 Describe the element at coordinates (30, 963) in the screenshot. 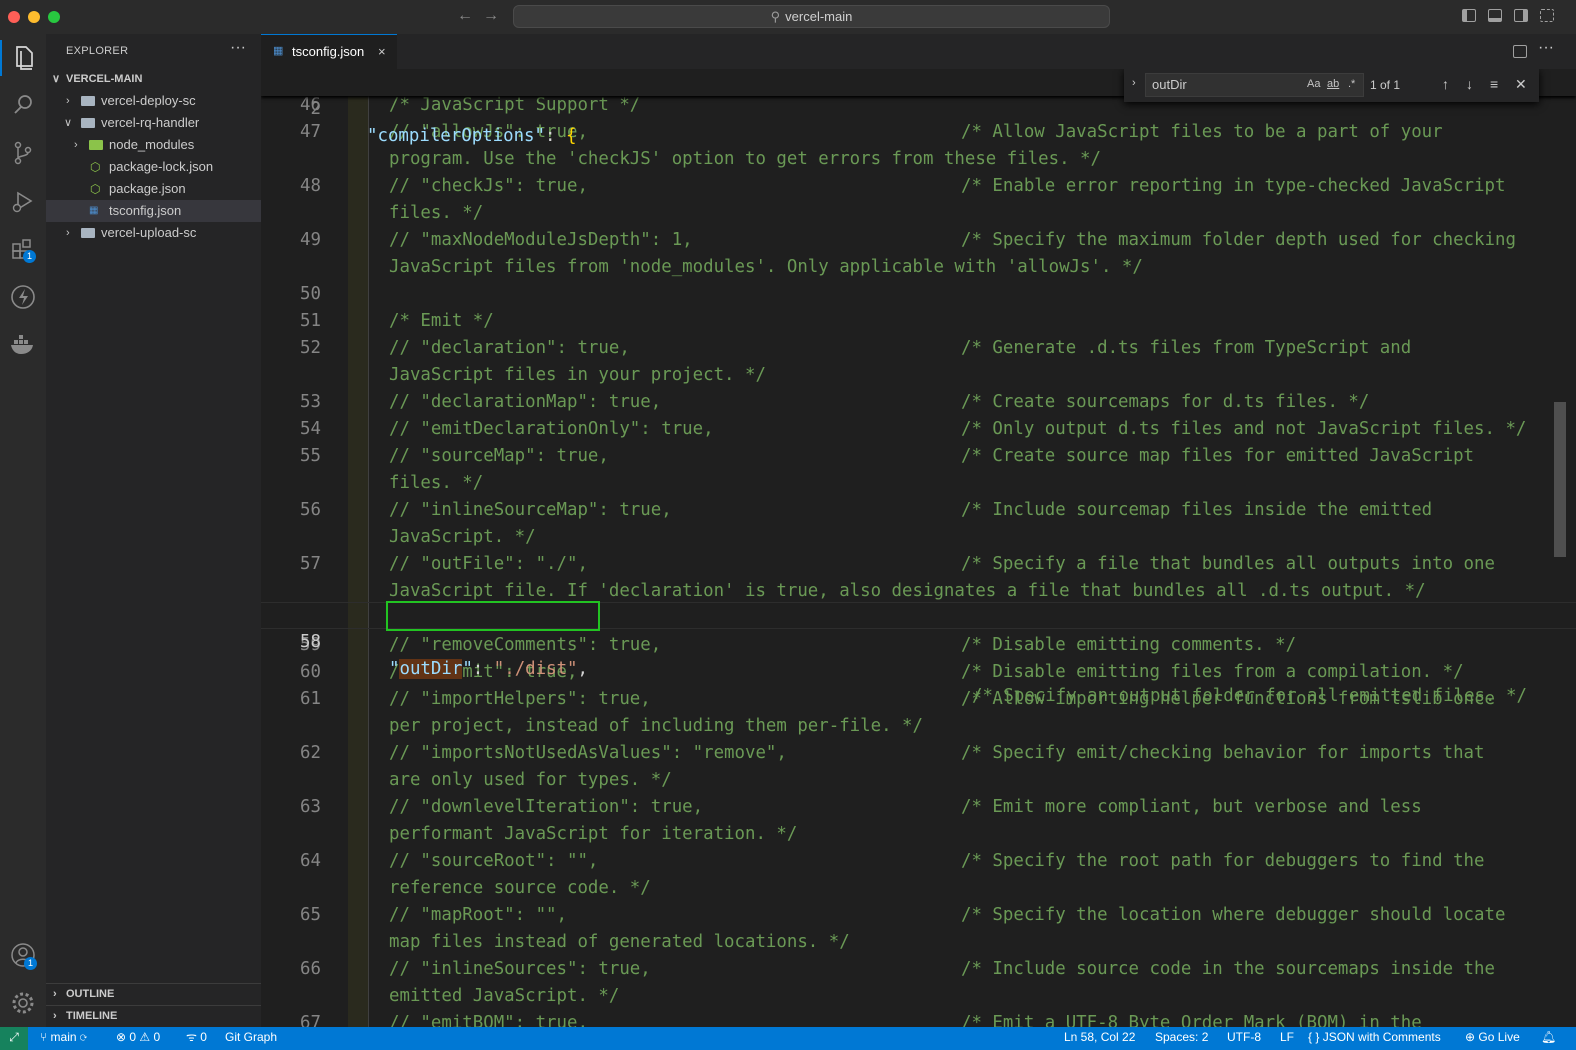

I see `accounts-badge: 1` at that location.